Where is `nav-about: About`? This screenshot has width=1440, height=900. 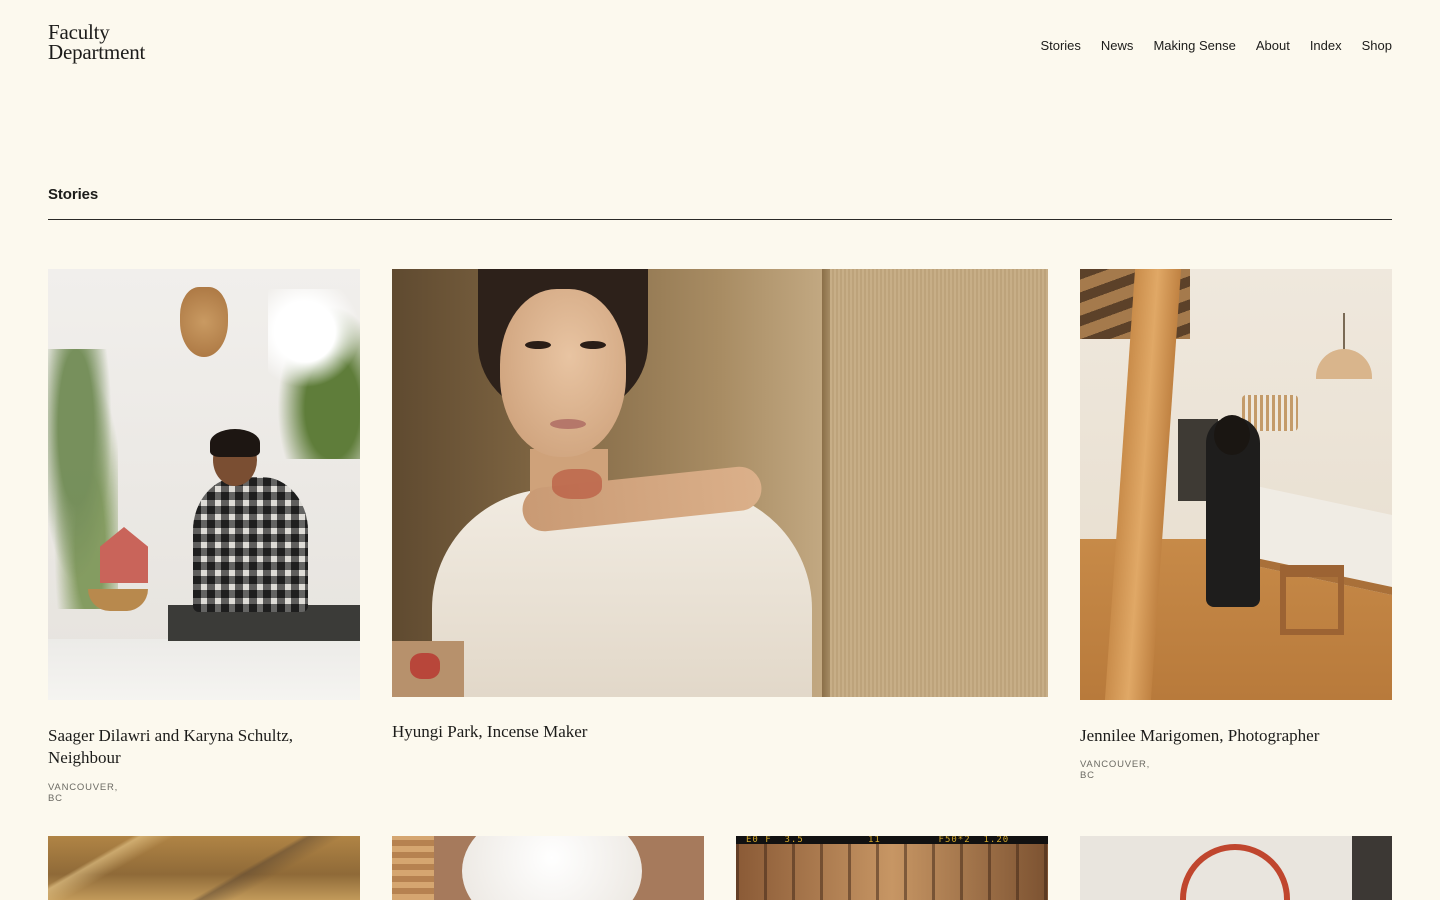
nav-about: About is located at coordinates (1273, 45).